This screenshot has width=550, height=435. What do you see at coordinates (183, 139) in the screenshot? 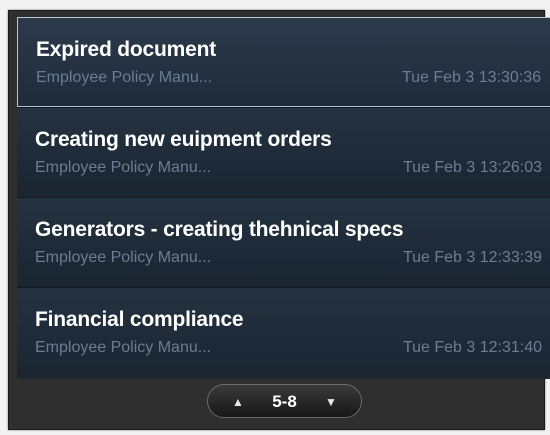
I see `document-title: Creating new euipment orders` at bounding box center [183, 139].